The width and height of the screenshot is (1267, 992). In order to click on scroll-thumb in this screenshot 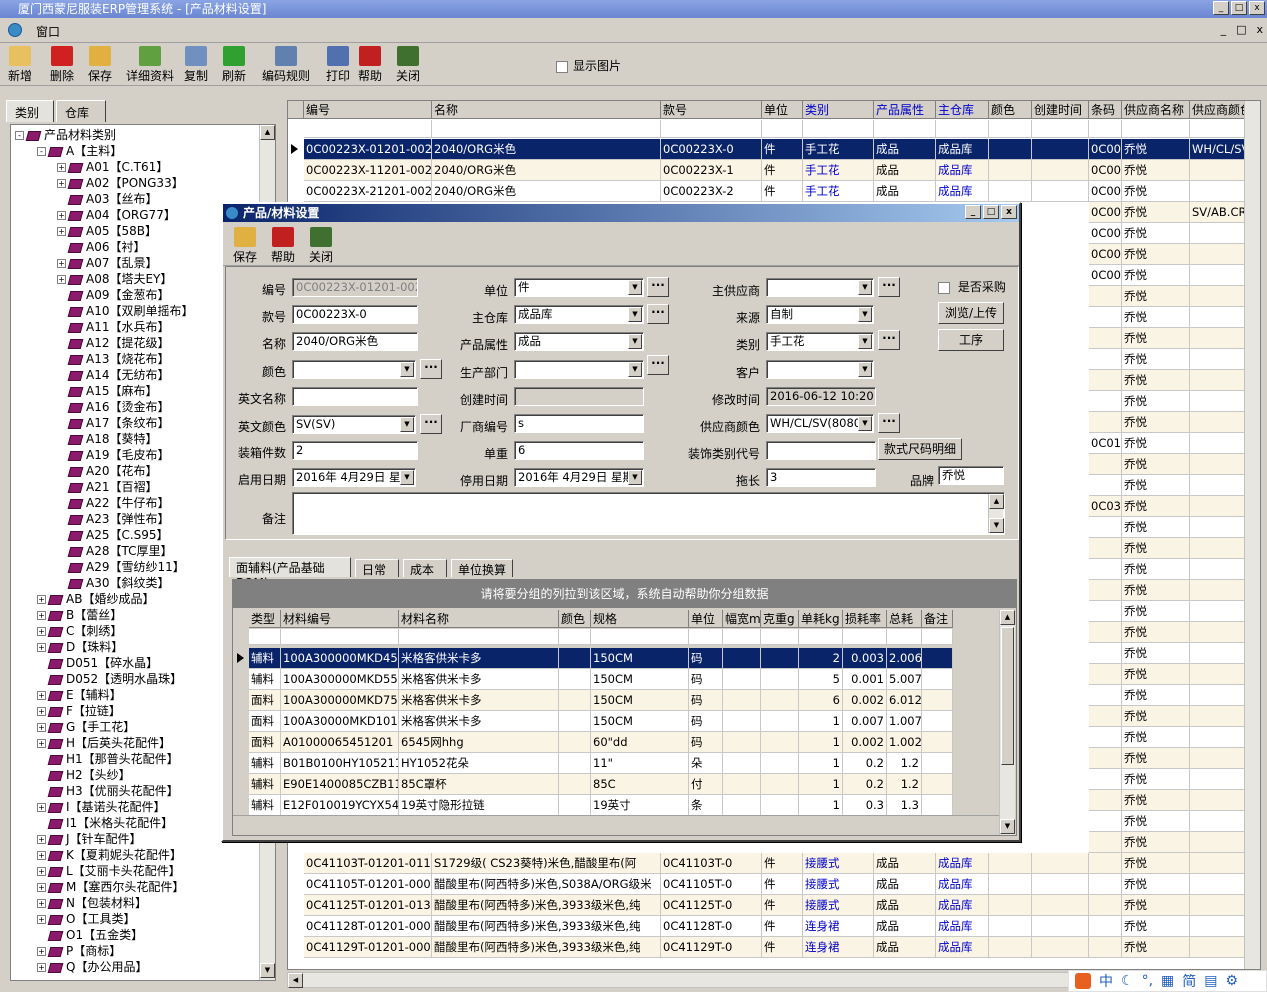, I will do `click(1007, 696)`.